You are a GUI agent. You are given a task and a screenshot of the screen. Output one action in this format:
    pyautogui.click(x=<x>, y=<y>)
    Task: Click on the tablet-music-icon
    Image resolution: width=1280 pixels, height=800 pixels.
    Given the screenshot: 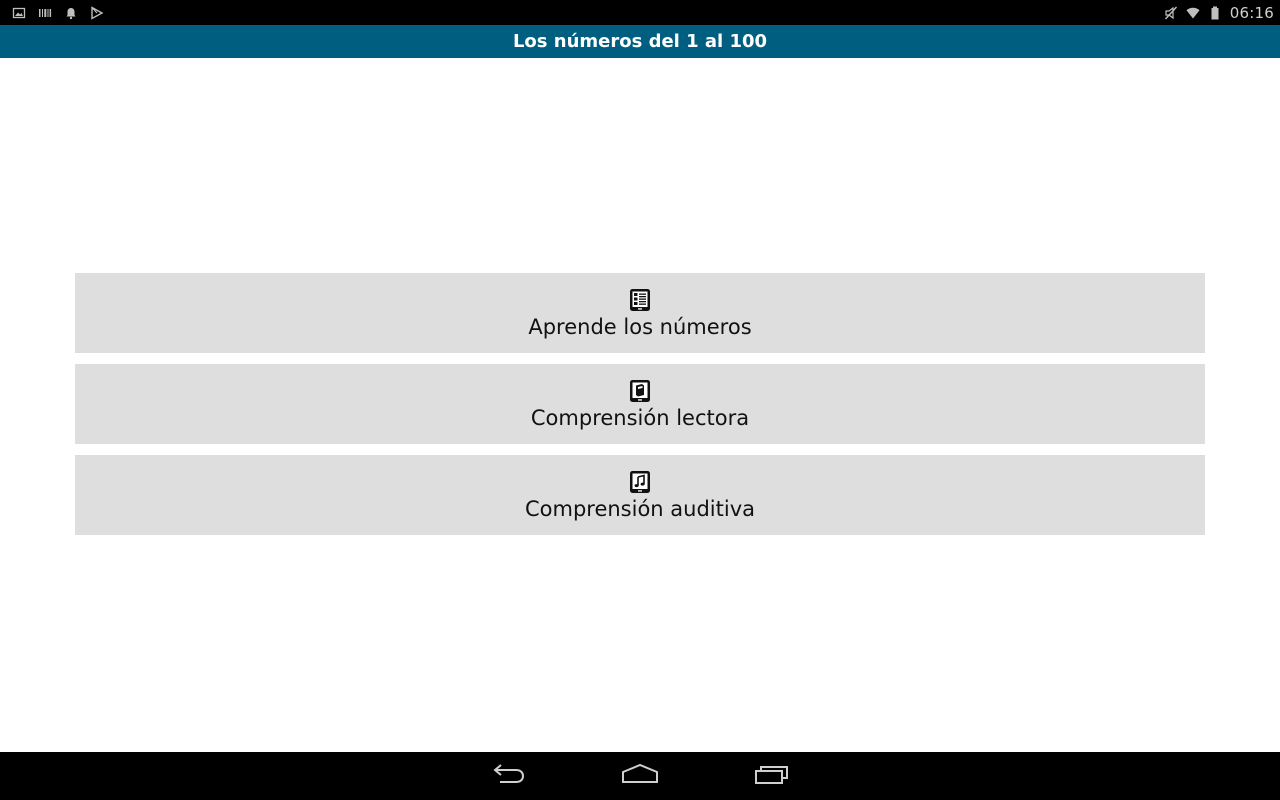 What is the action you would take?
    pyautogui.click(x=640, y=482)
    